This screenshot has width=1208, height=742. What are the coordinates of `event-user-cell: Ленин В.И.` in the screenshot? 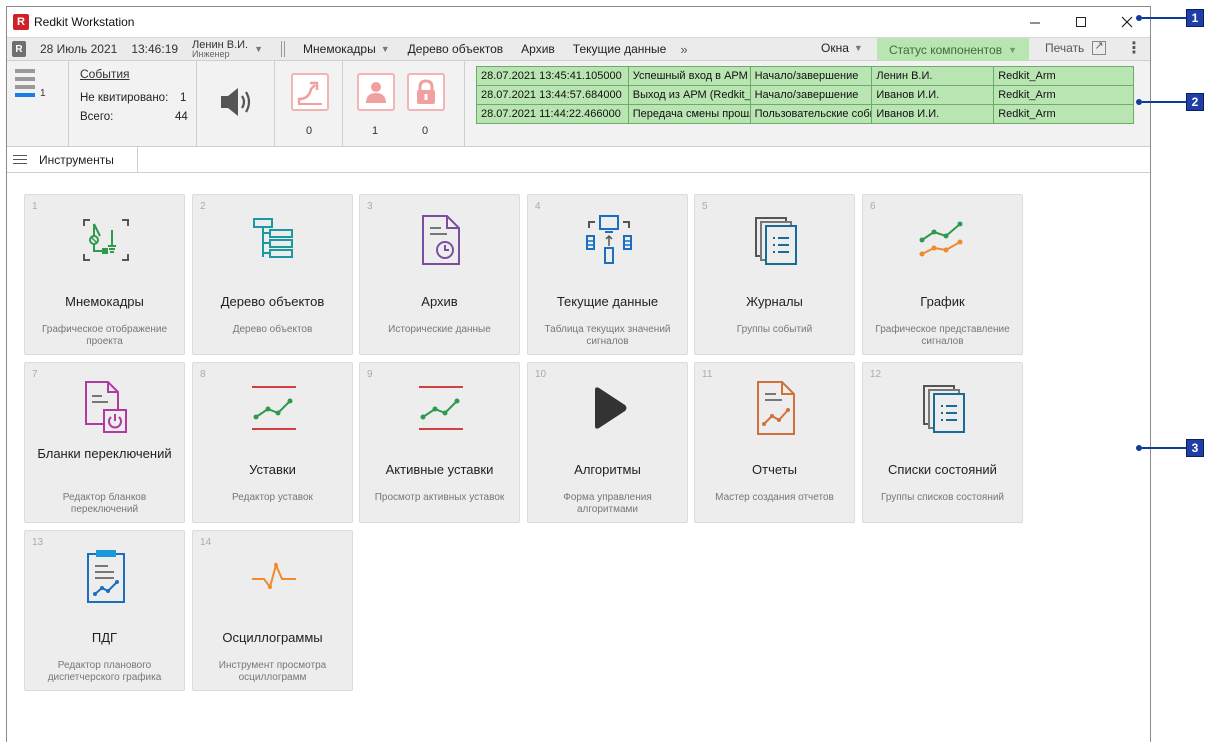 It's located at (933, 76).